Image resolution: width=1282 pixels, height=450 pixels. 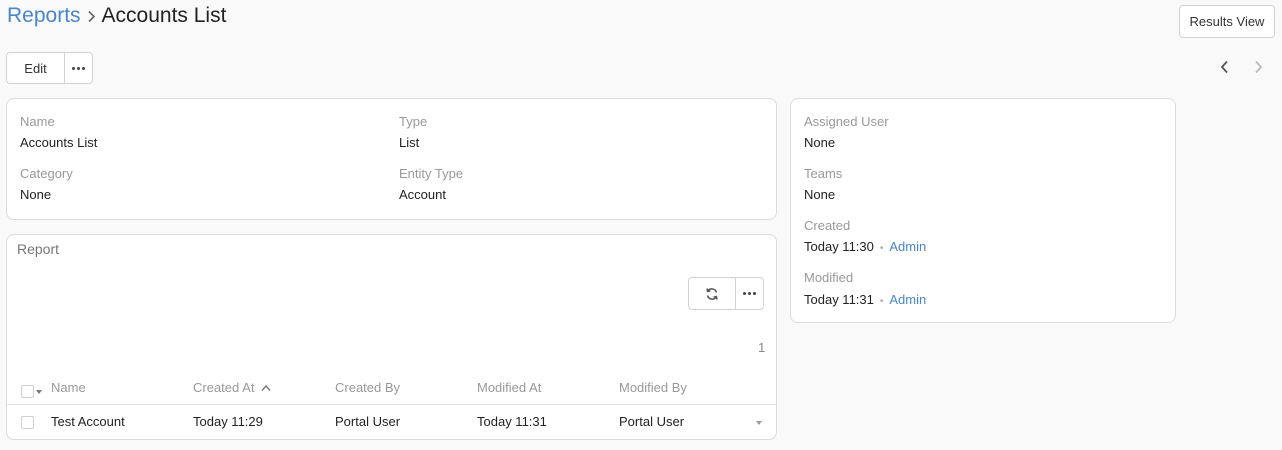 What do you see at coordinates (827, 225) in the screenshot?
I see `created-label: Created` at bounding box center [827, 225].